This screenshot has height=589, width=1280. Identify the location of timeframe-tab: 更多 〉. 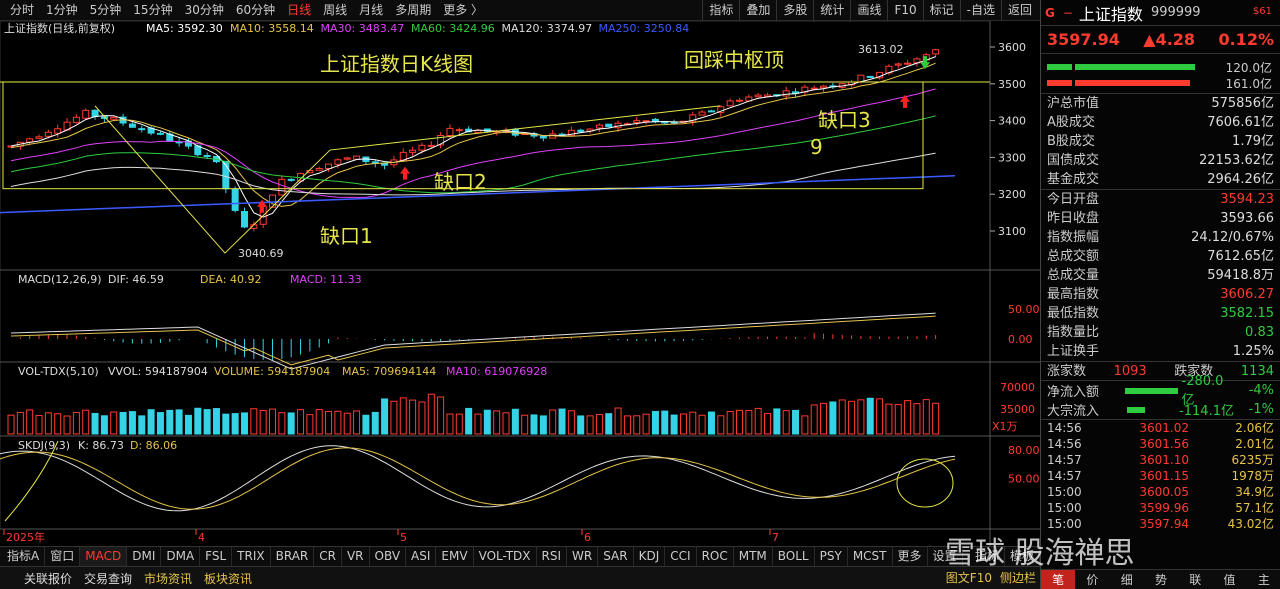
(463, 10).